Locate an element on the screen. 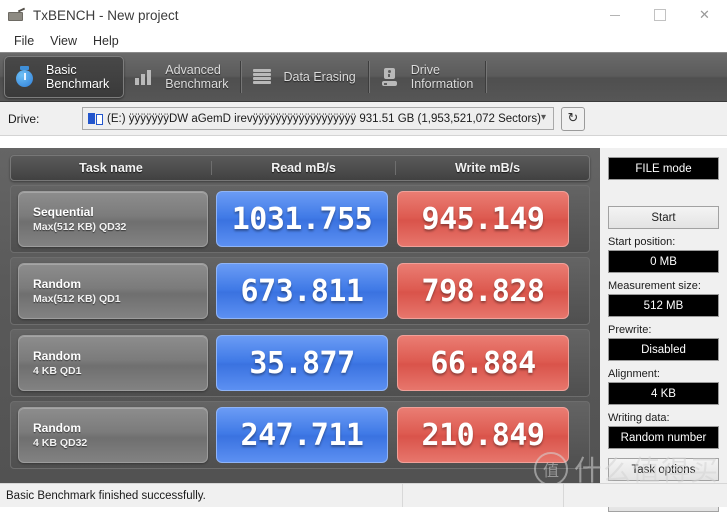 The width and height of the screenshot is (727, 512). title-bar: TxBENCH - New project ✕ is located at coordinates (363, 15).